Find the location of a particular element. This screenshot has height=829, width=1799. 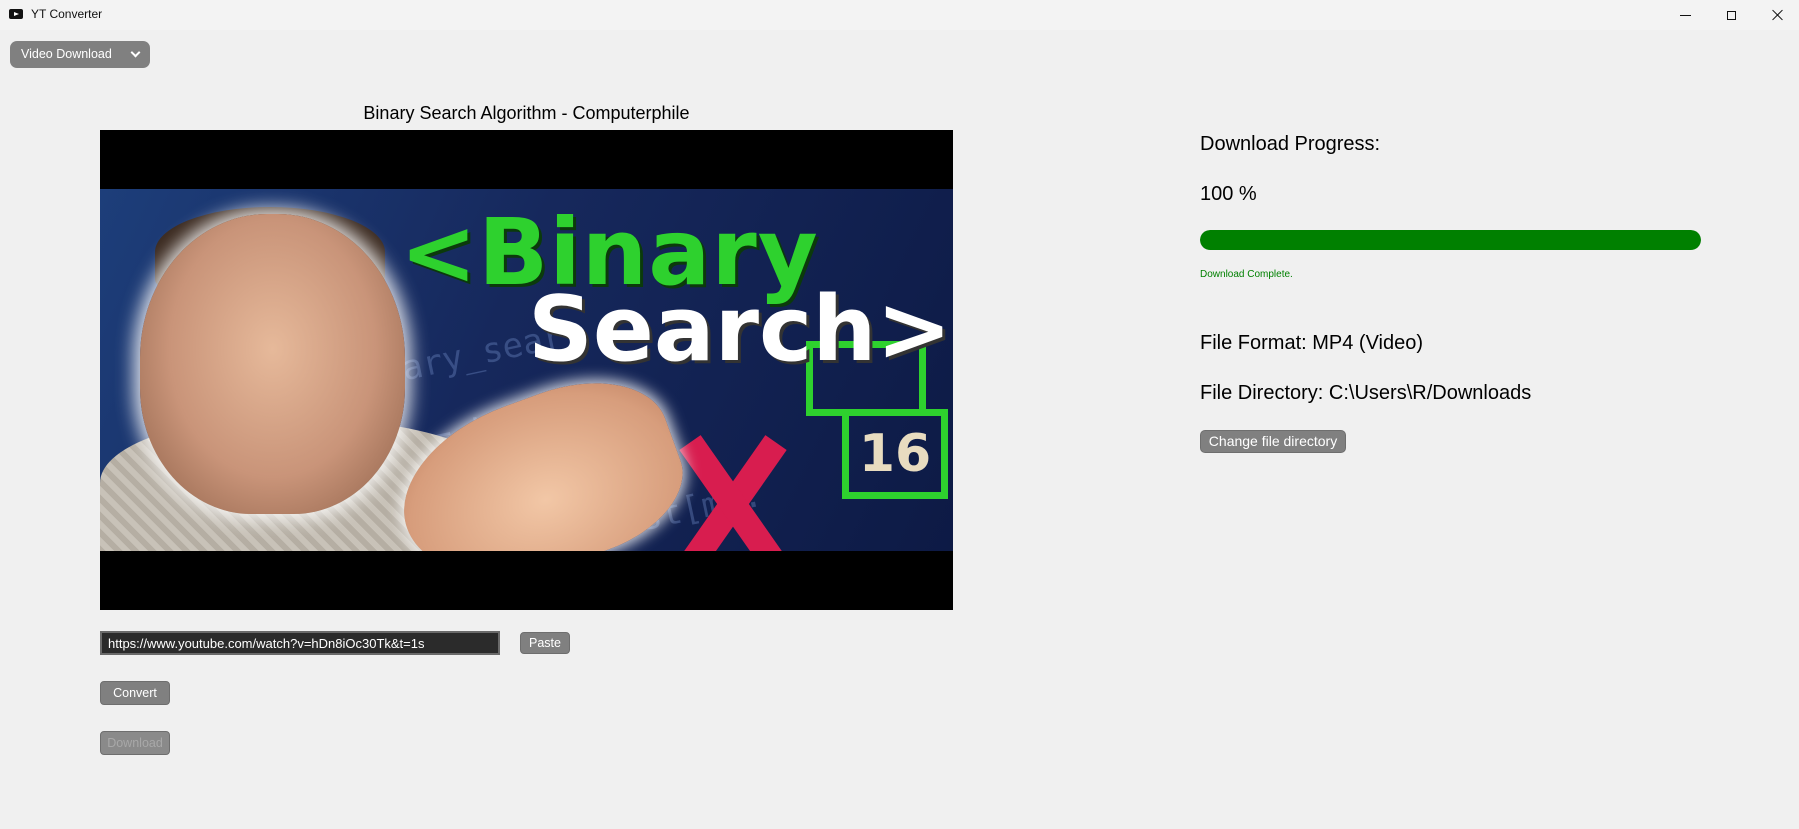

window-title: YT Converter is located at coordinates (67, 14).